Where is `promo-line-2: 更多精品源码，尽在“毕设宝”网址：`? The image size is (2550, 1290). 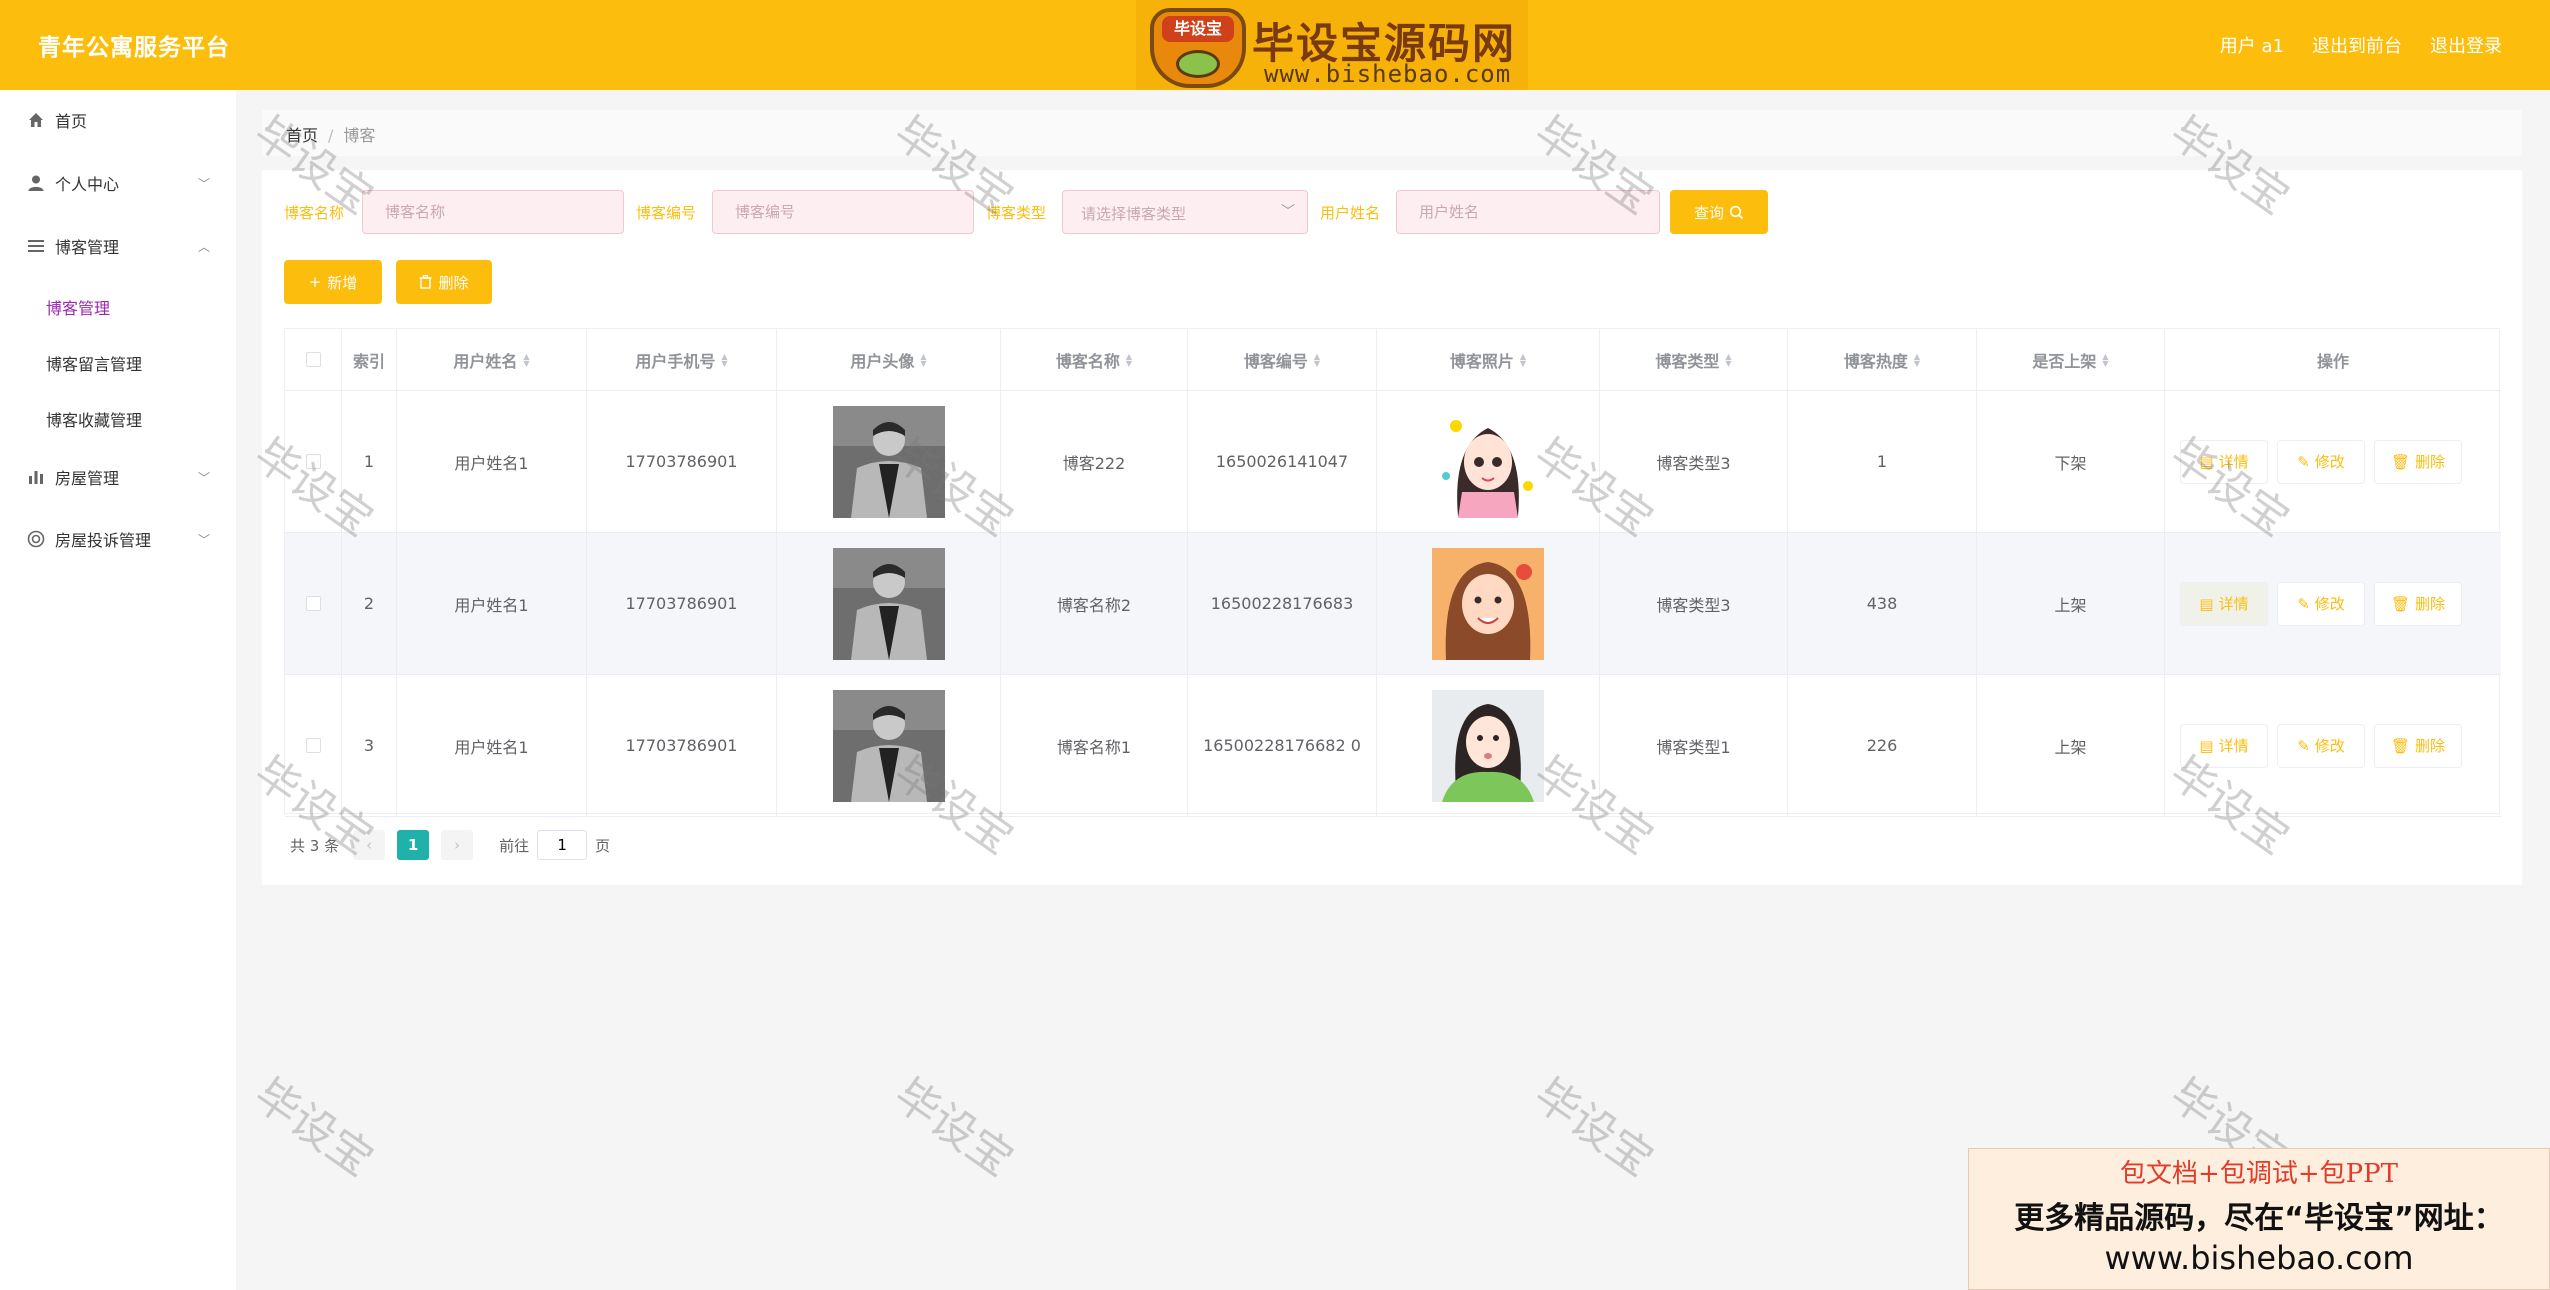
promo-line-2: 更多精品源码，尽在“毕设宝”网址： is located at coordinates (2259, 1218).